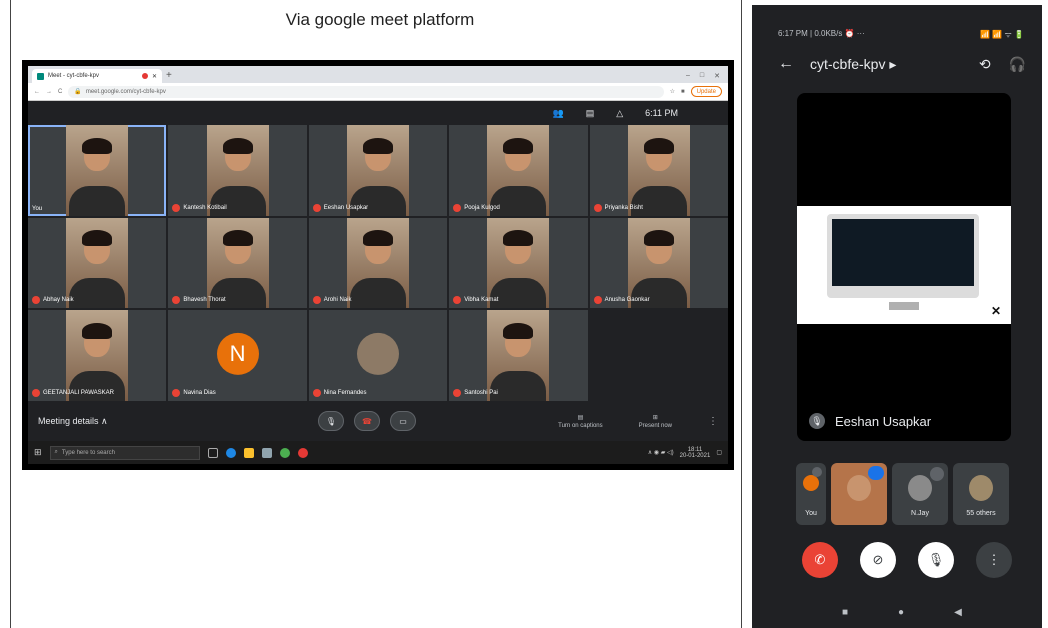 This screenshot has width=1048, height=628. Describe the element at coordinates (37, 92) in the screenshot. I see `back-icon: ←` at that location.